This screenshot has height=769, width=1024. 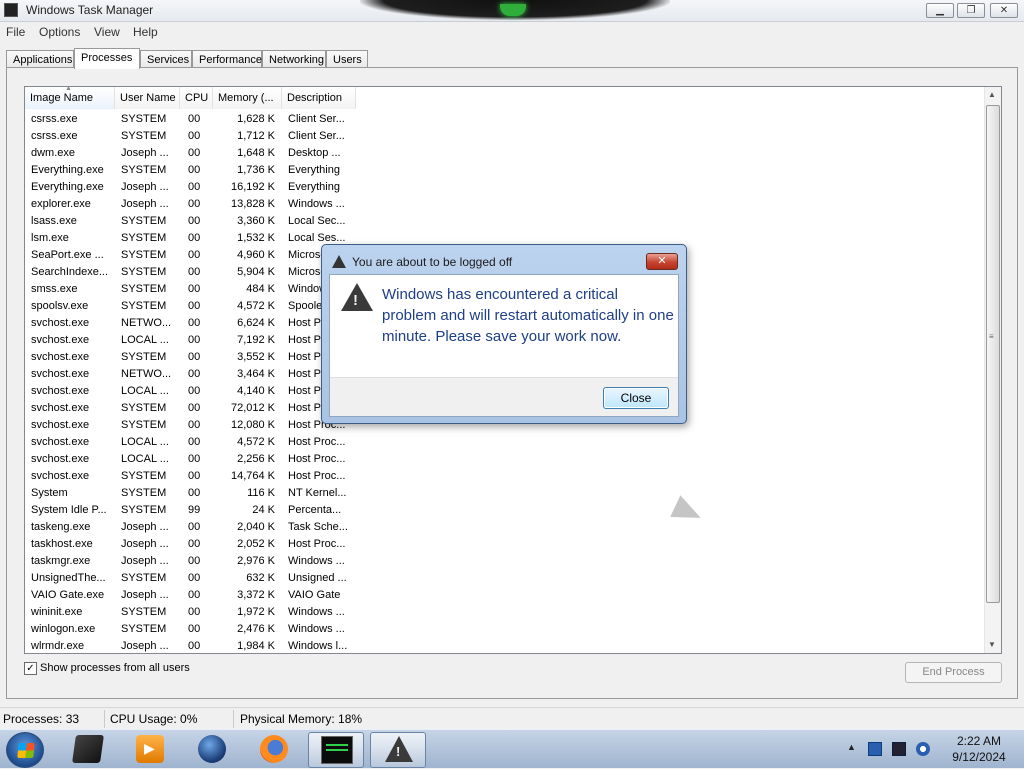 I want to click on scroll-up-icon: ▲, so click(x=992, y=94).